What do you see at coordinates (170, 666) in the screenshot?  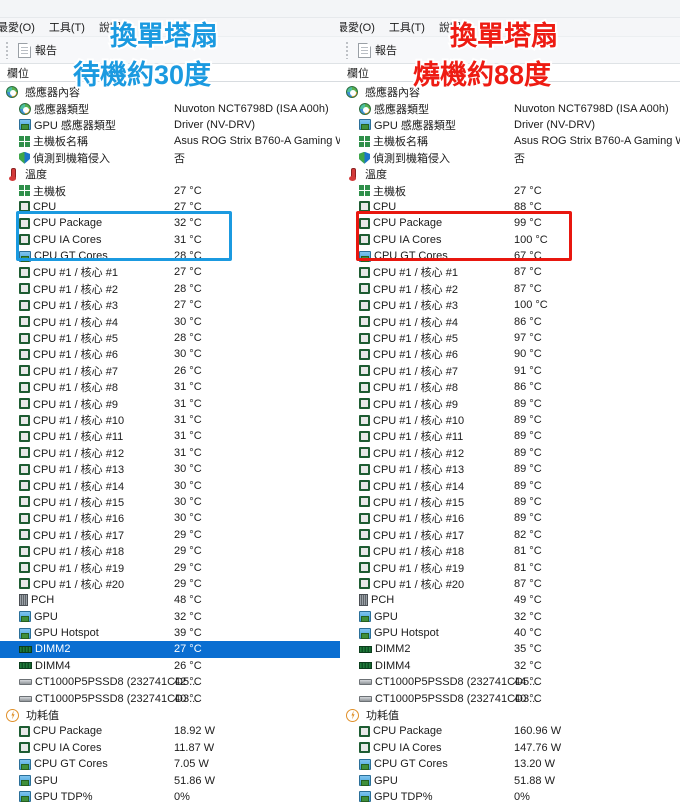 I see `sensor-row: DIMM4 26 °C` at bounding box center [170, 666].